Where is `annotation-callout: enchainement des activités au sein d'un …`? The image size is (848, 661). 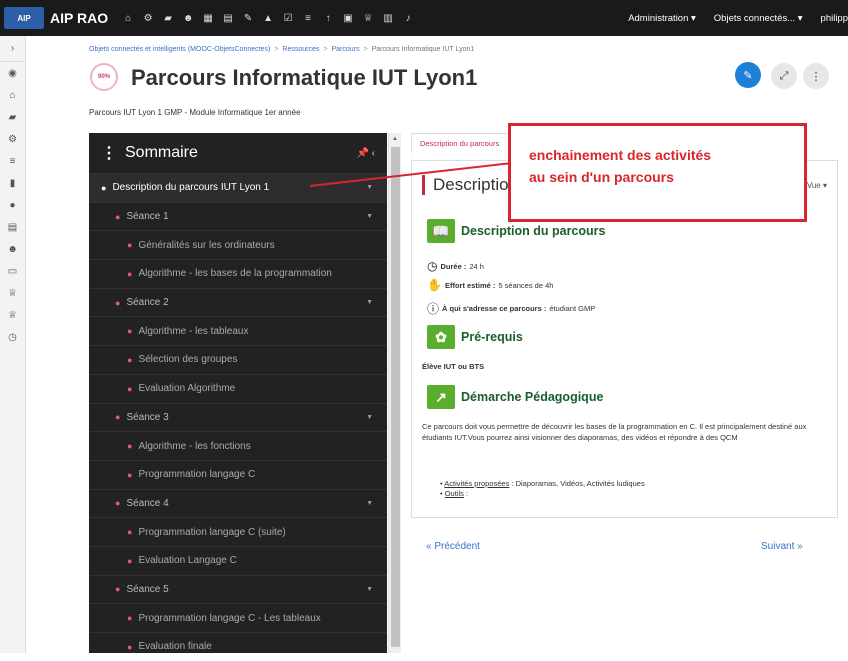
annotation-callout: enchainement des activités au sein d'un … is located at coordinates (657, 172).